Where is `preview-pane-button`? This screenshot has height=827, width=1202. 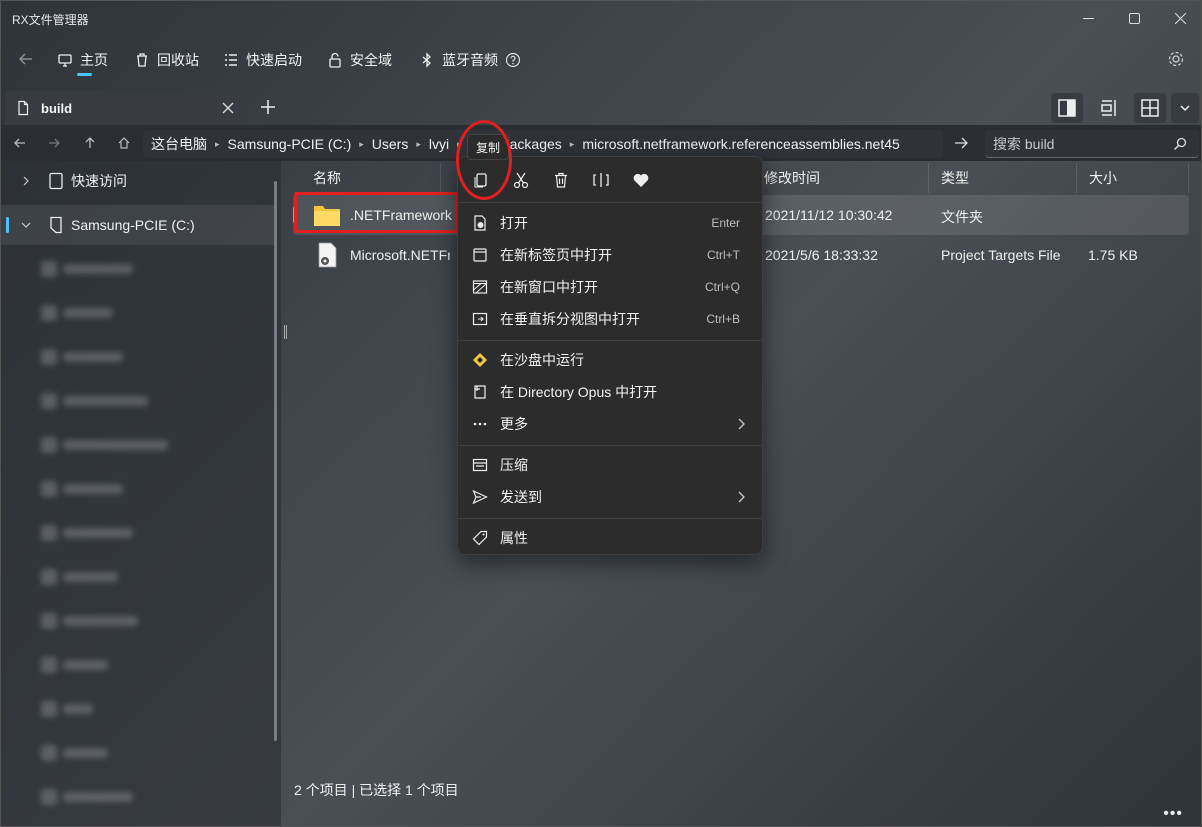
preview-pane-button is located at coordinates (1067, 108).